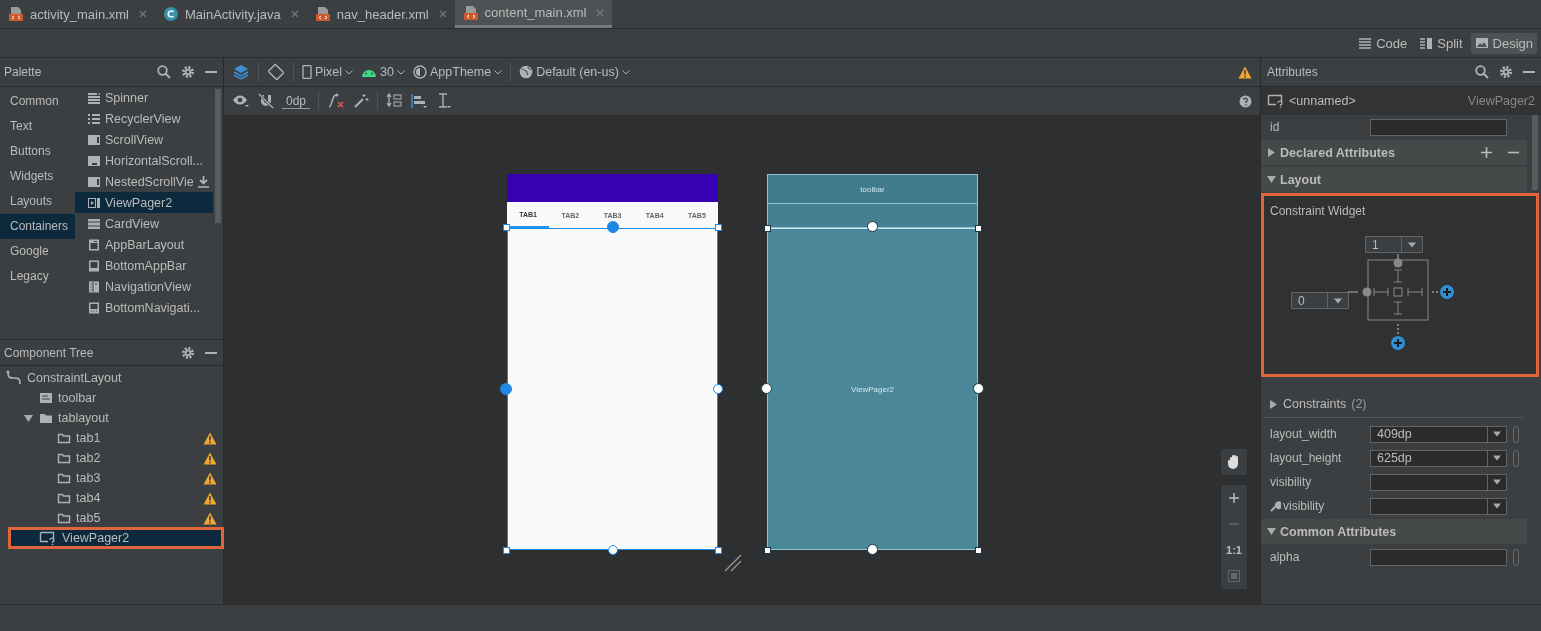 The width and height of the screenshot is (1541, 631). What do you see at coordinates (144, 202) in the screenshot?
I see `palette-item: ViewPager2` at bounding box center [144, 202].